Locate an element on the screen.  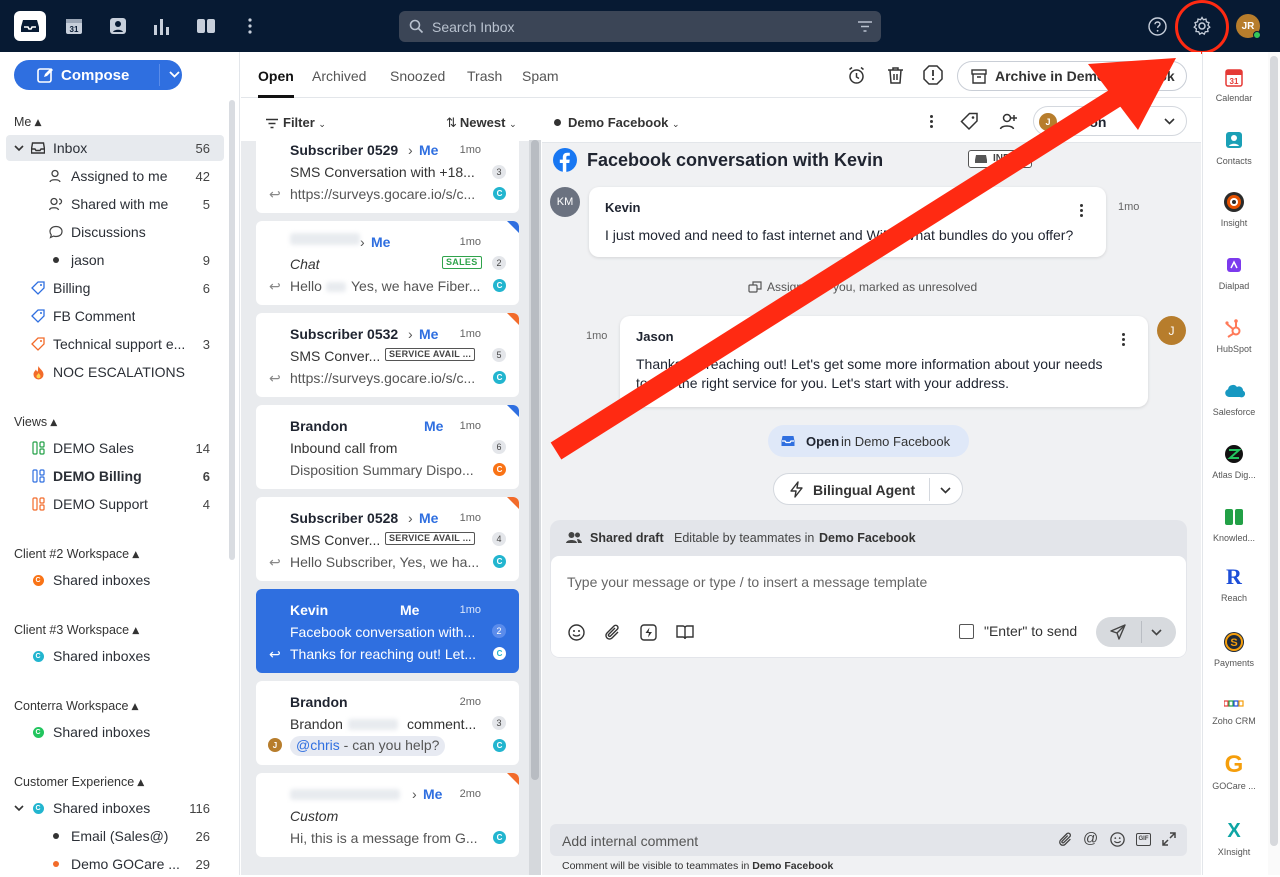
app-calendar: 31 Calendar is located at coordinates (1234, 84).